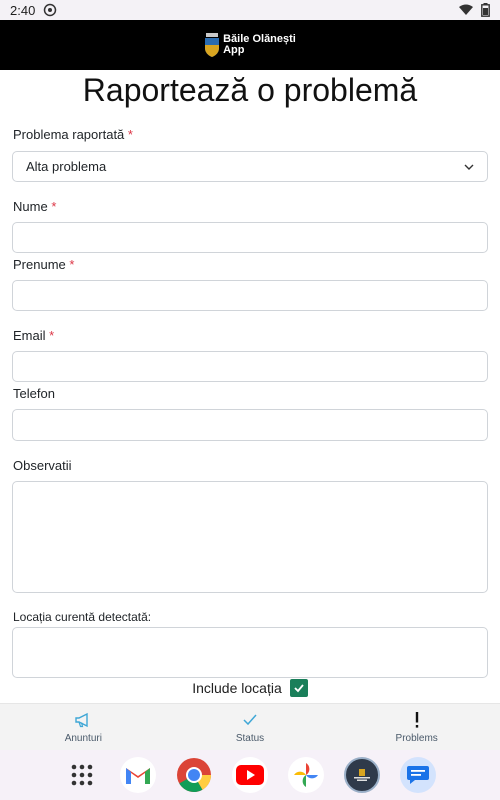 The width and height of the screenshot is (500, 800). I want to click on nav-status: Status, so click(250, 727).